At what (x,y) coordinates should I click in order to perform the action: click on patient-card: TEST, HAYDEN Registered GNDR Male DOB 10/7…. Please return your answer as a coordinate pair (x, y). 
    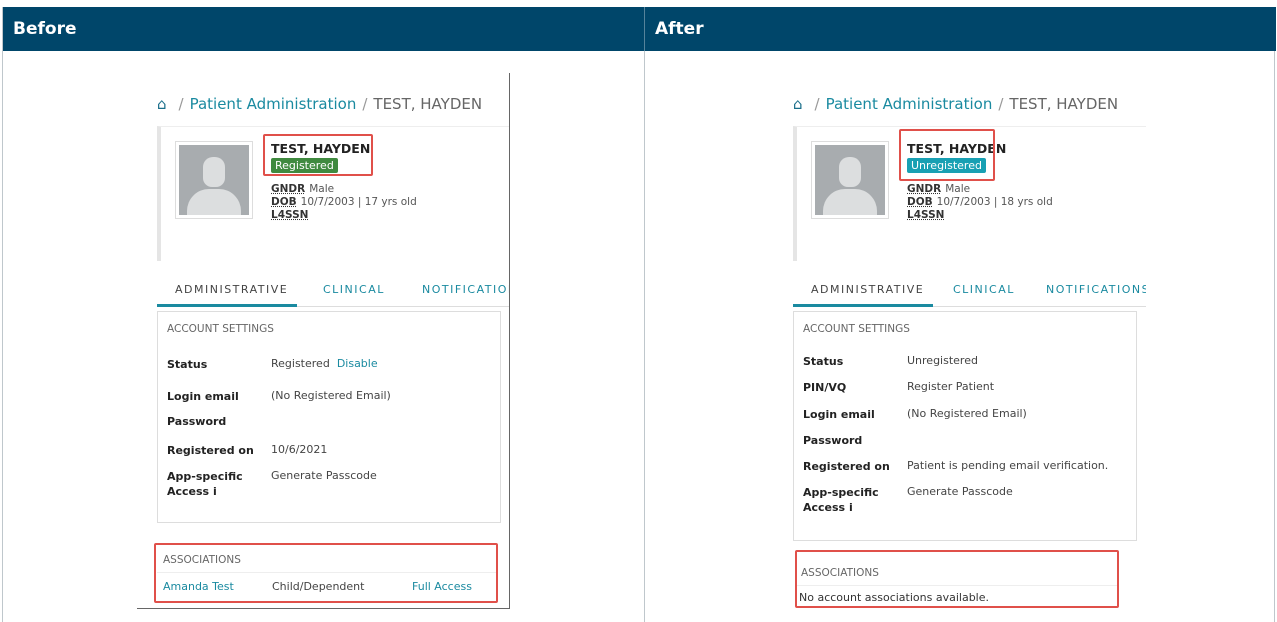
    Looking at the image, I should click on (333, 193).